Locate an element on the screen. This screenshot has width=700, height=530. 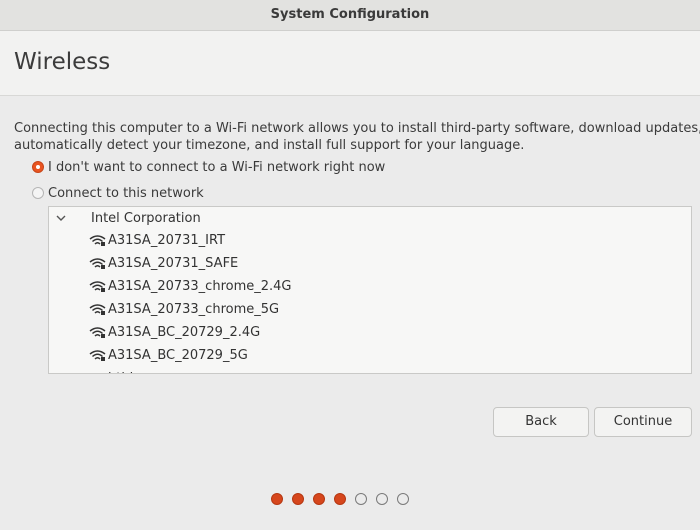
network-ssid: A31SA_20731_IRT is located at coordinates (167, 240).